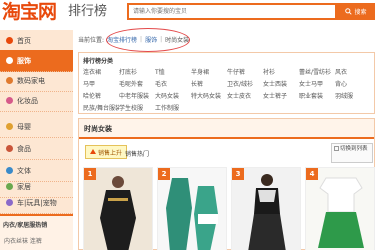 Image resolution: width=375 pixels, height=250 pixels. What do you see at coordinates (317, 71) in the screenshot?
I see `category-link: 蕾丝/雪纺衫` at bounding box center [317, 71].